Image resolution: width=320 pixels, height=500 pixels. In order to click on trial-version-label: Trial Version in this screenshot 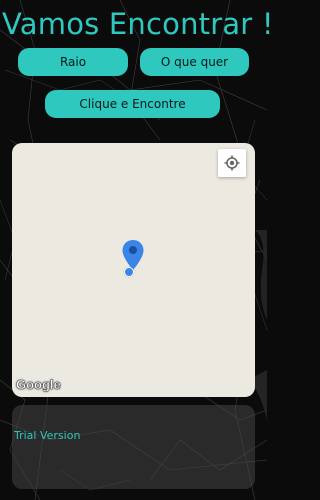, I will do `click(47, 435)`.